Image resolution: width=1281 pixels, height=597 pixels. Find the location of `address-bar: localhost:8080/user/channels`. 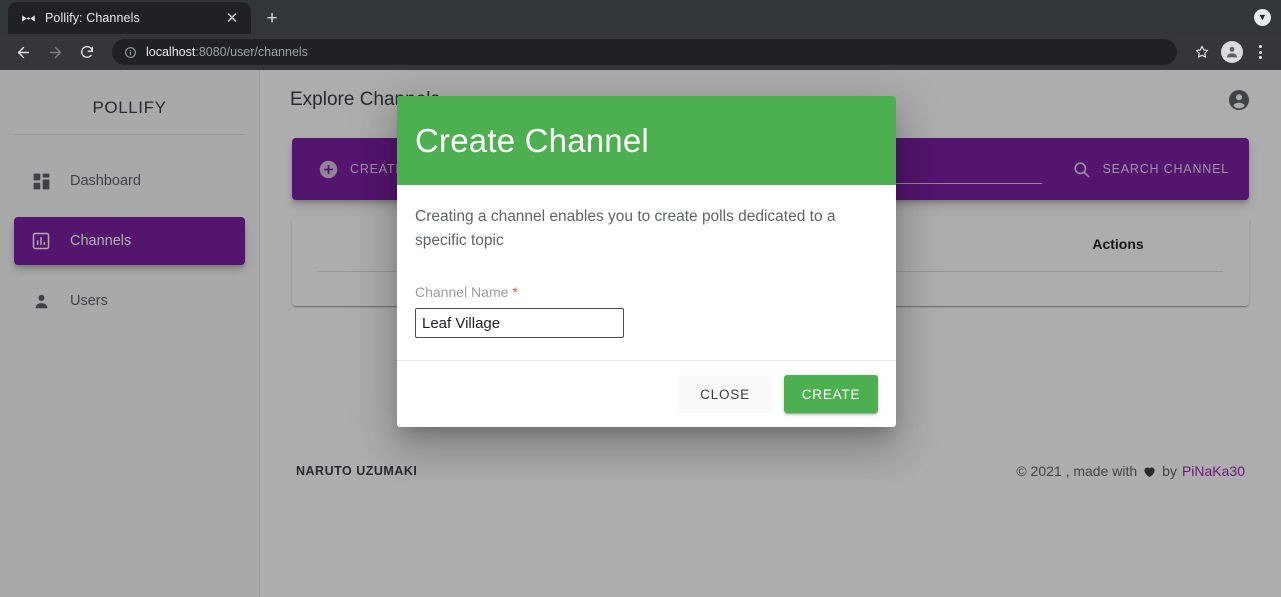

address-bar: localhost:8080/user/channels is located at coordinates (644, 52).